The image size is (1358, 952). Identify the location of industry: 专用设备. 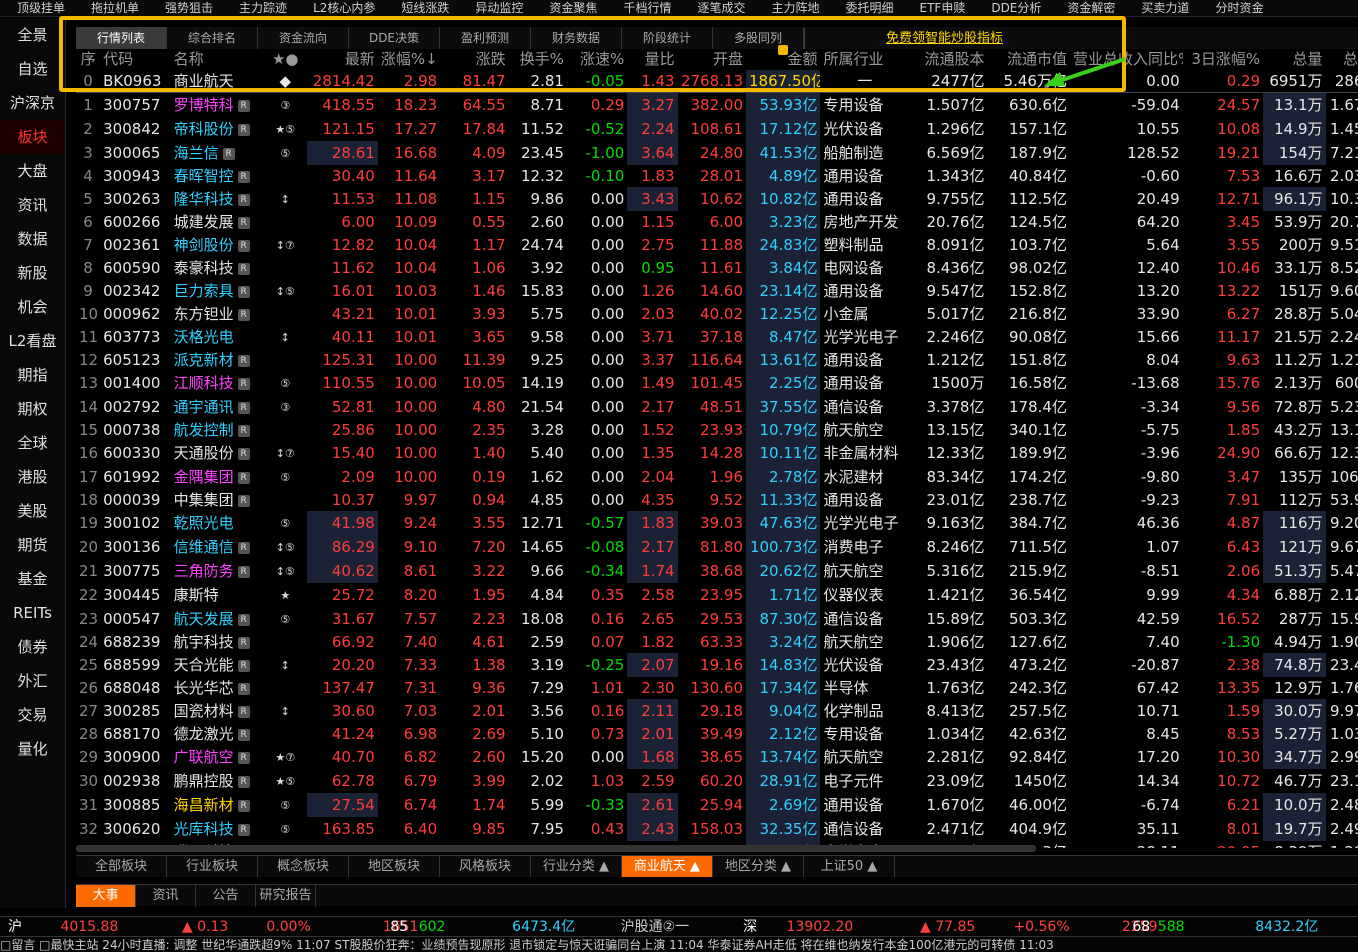
(864, 105).